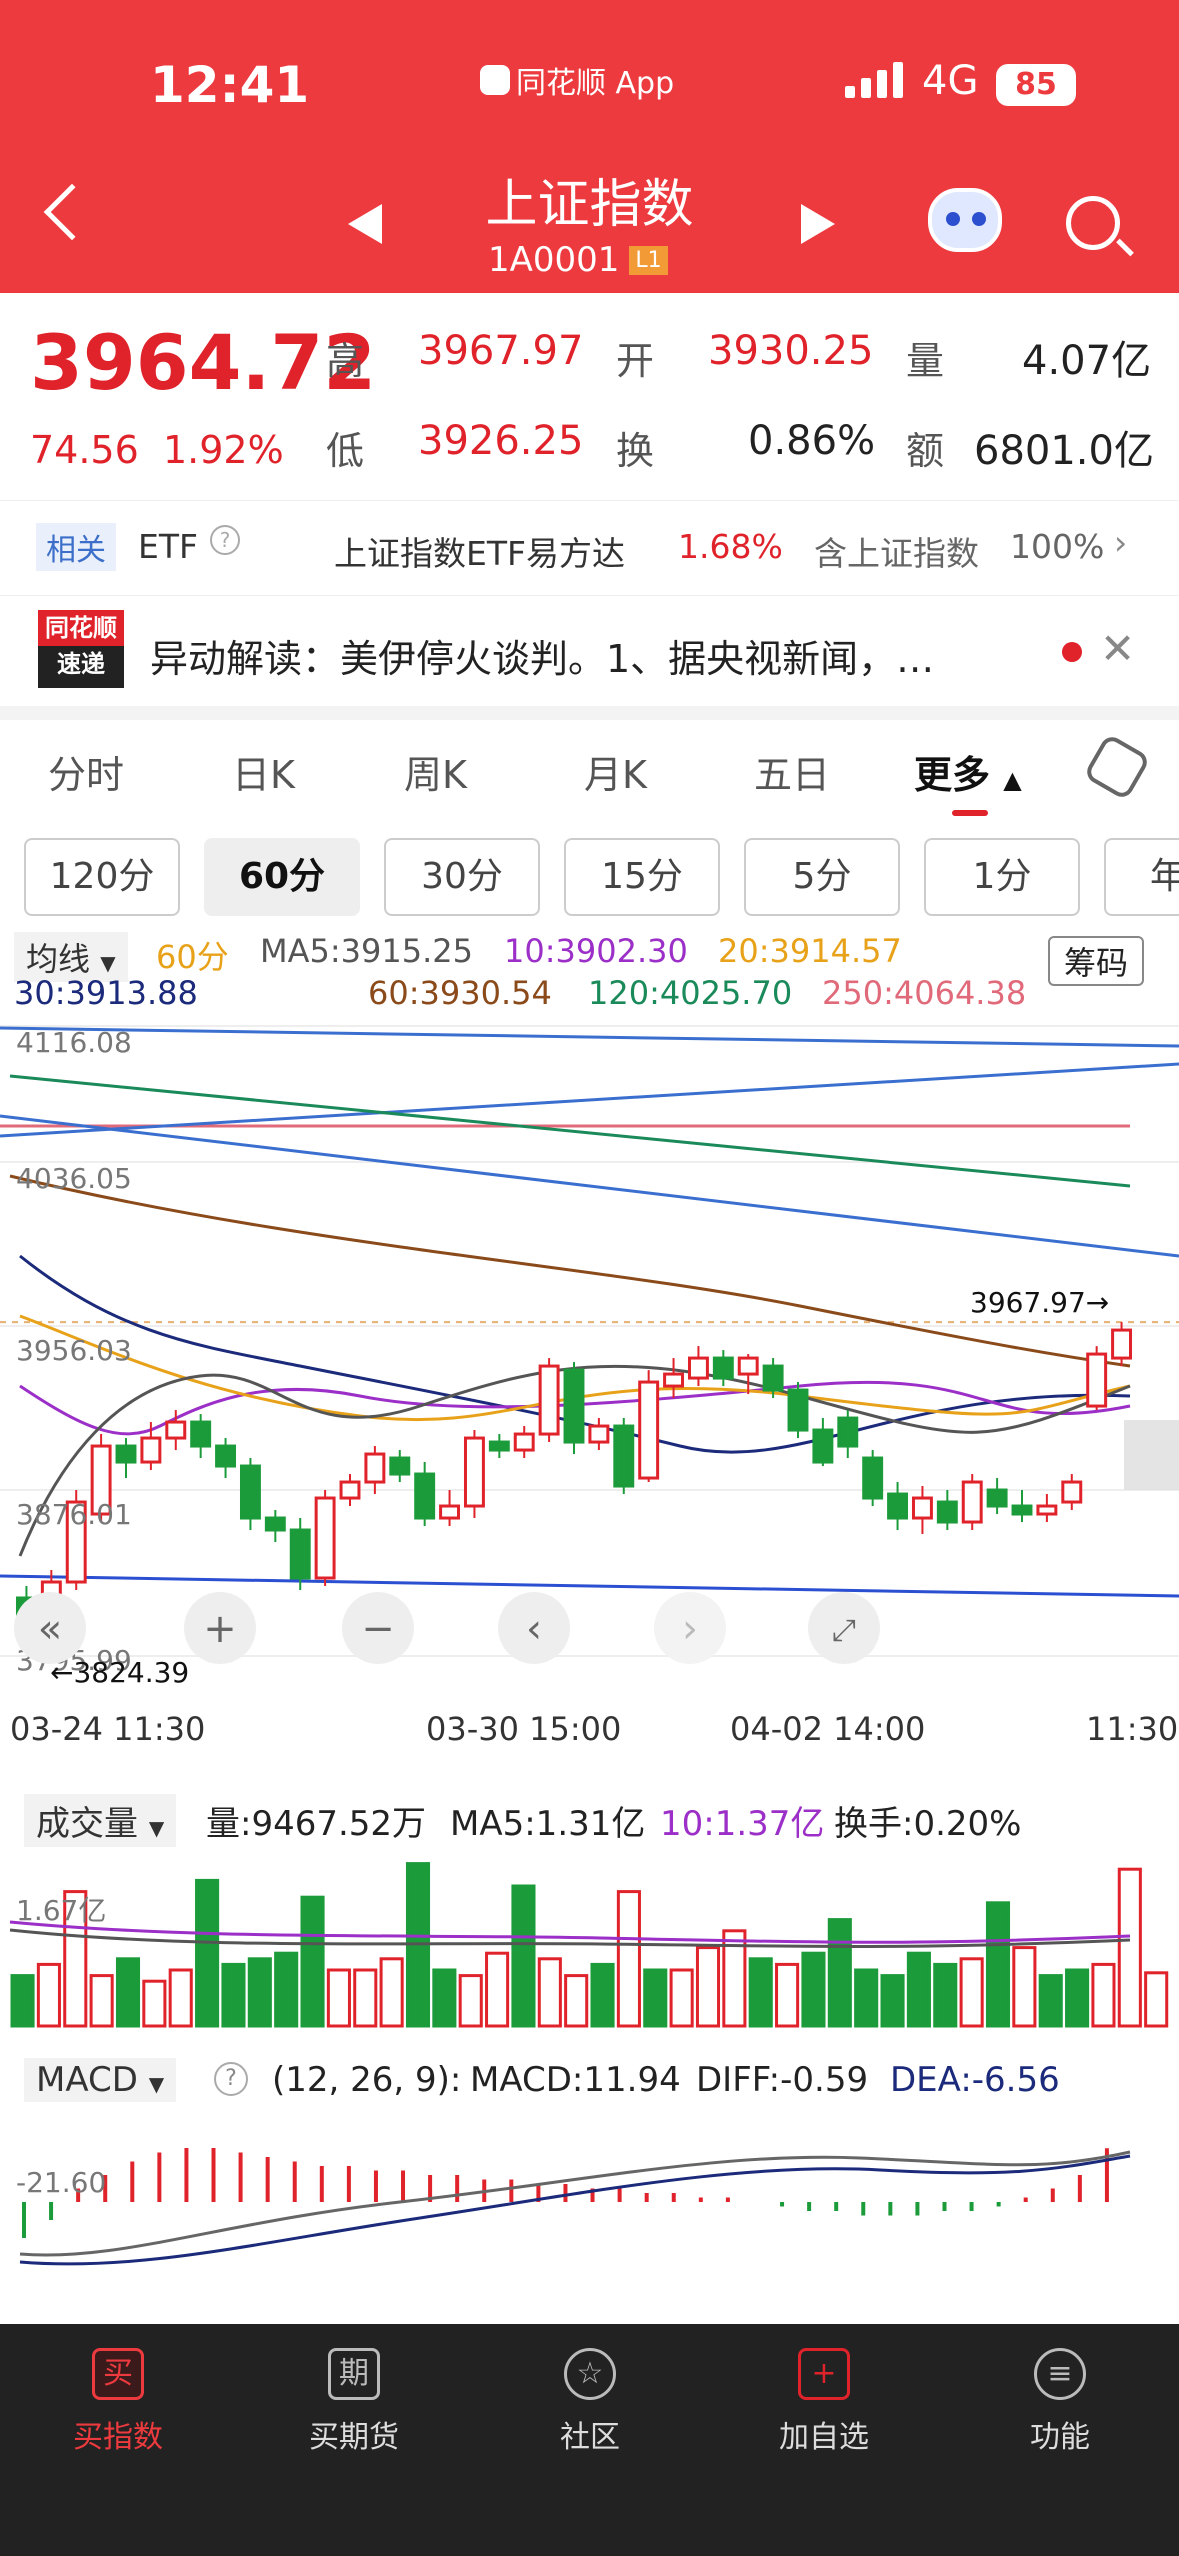  What do you see at coordinates (589, 146) in the screenshot?
I see `top-header: 12:41 同花顺 App 4G 85 上证指数 1A0001 L1` at bounding box center [589, 146].